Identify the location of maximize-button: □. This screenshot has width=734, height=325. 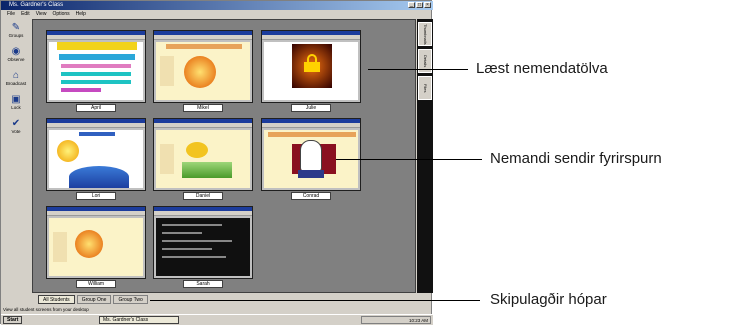
(419, 5).